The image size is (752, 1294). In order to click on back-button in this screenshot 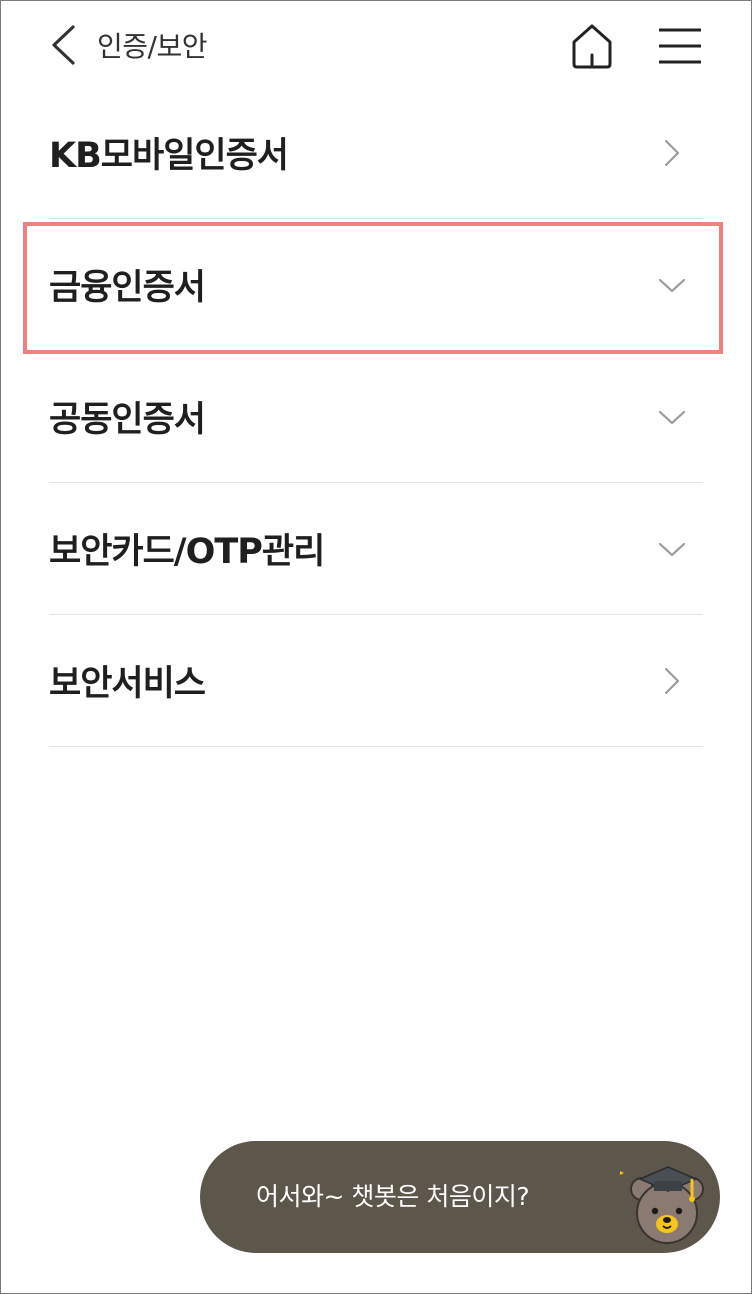, I will do `click(63, 47)`.